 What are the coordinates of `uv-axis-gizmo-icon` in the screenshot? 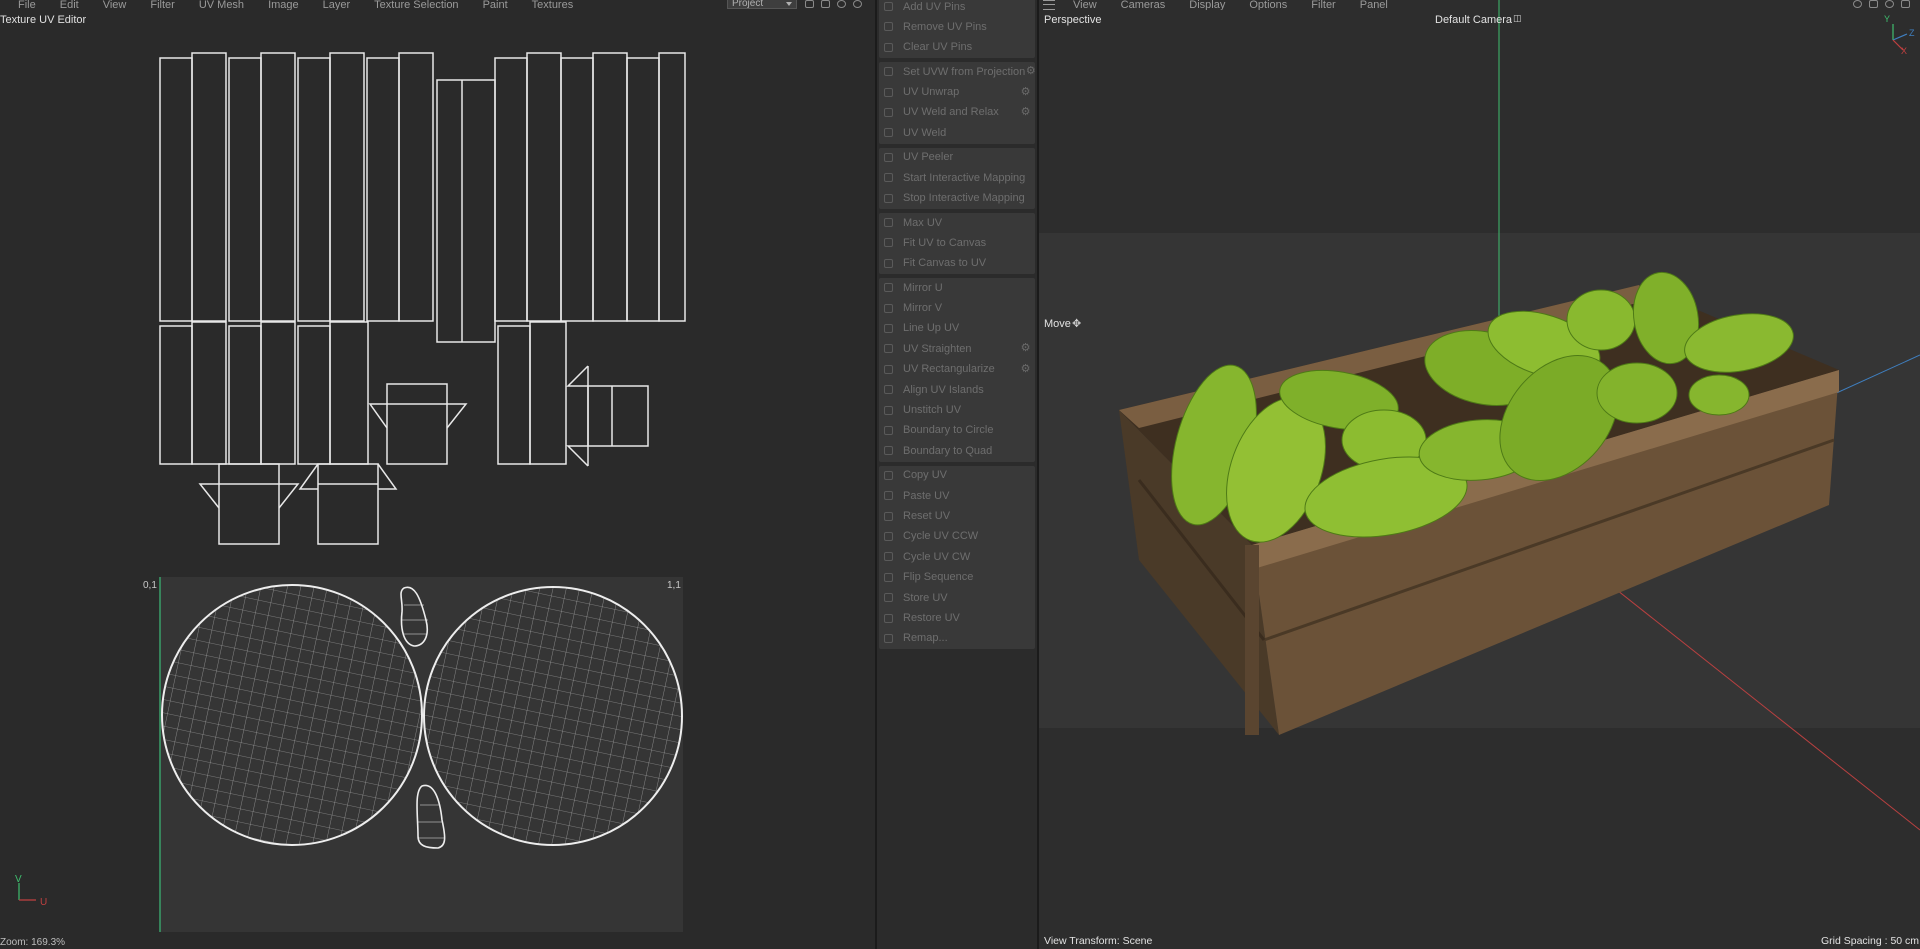 It's located at (27, 892).